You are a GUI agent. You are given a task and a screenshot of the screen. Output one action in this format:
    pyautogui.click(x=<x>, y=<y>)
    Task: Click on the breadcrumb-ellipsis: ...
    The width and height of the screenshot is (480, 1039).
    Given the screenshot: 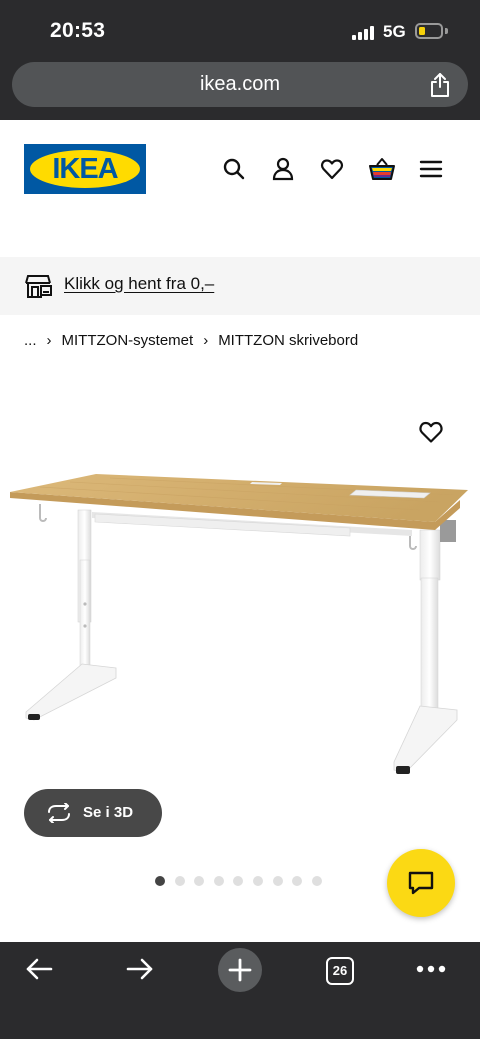 What is the action you would take?
    pyautogui.click(x=30, y=340)
    